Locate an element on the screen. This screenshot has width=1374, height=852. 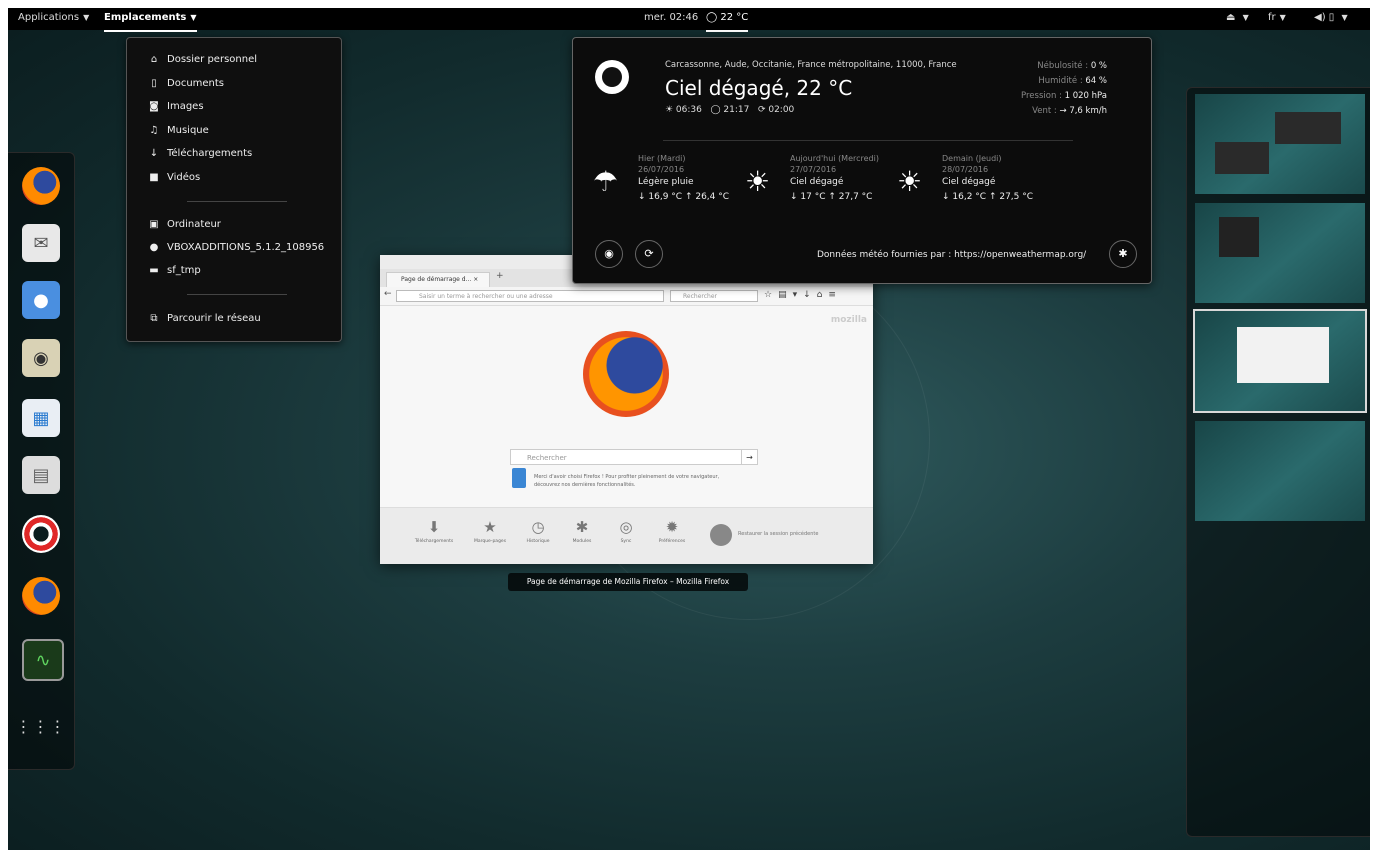
clear-night-icon is located at coordinates (612, 77).